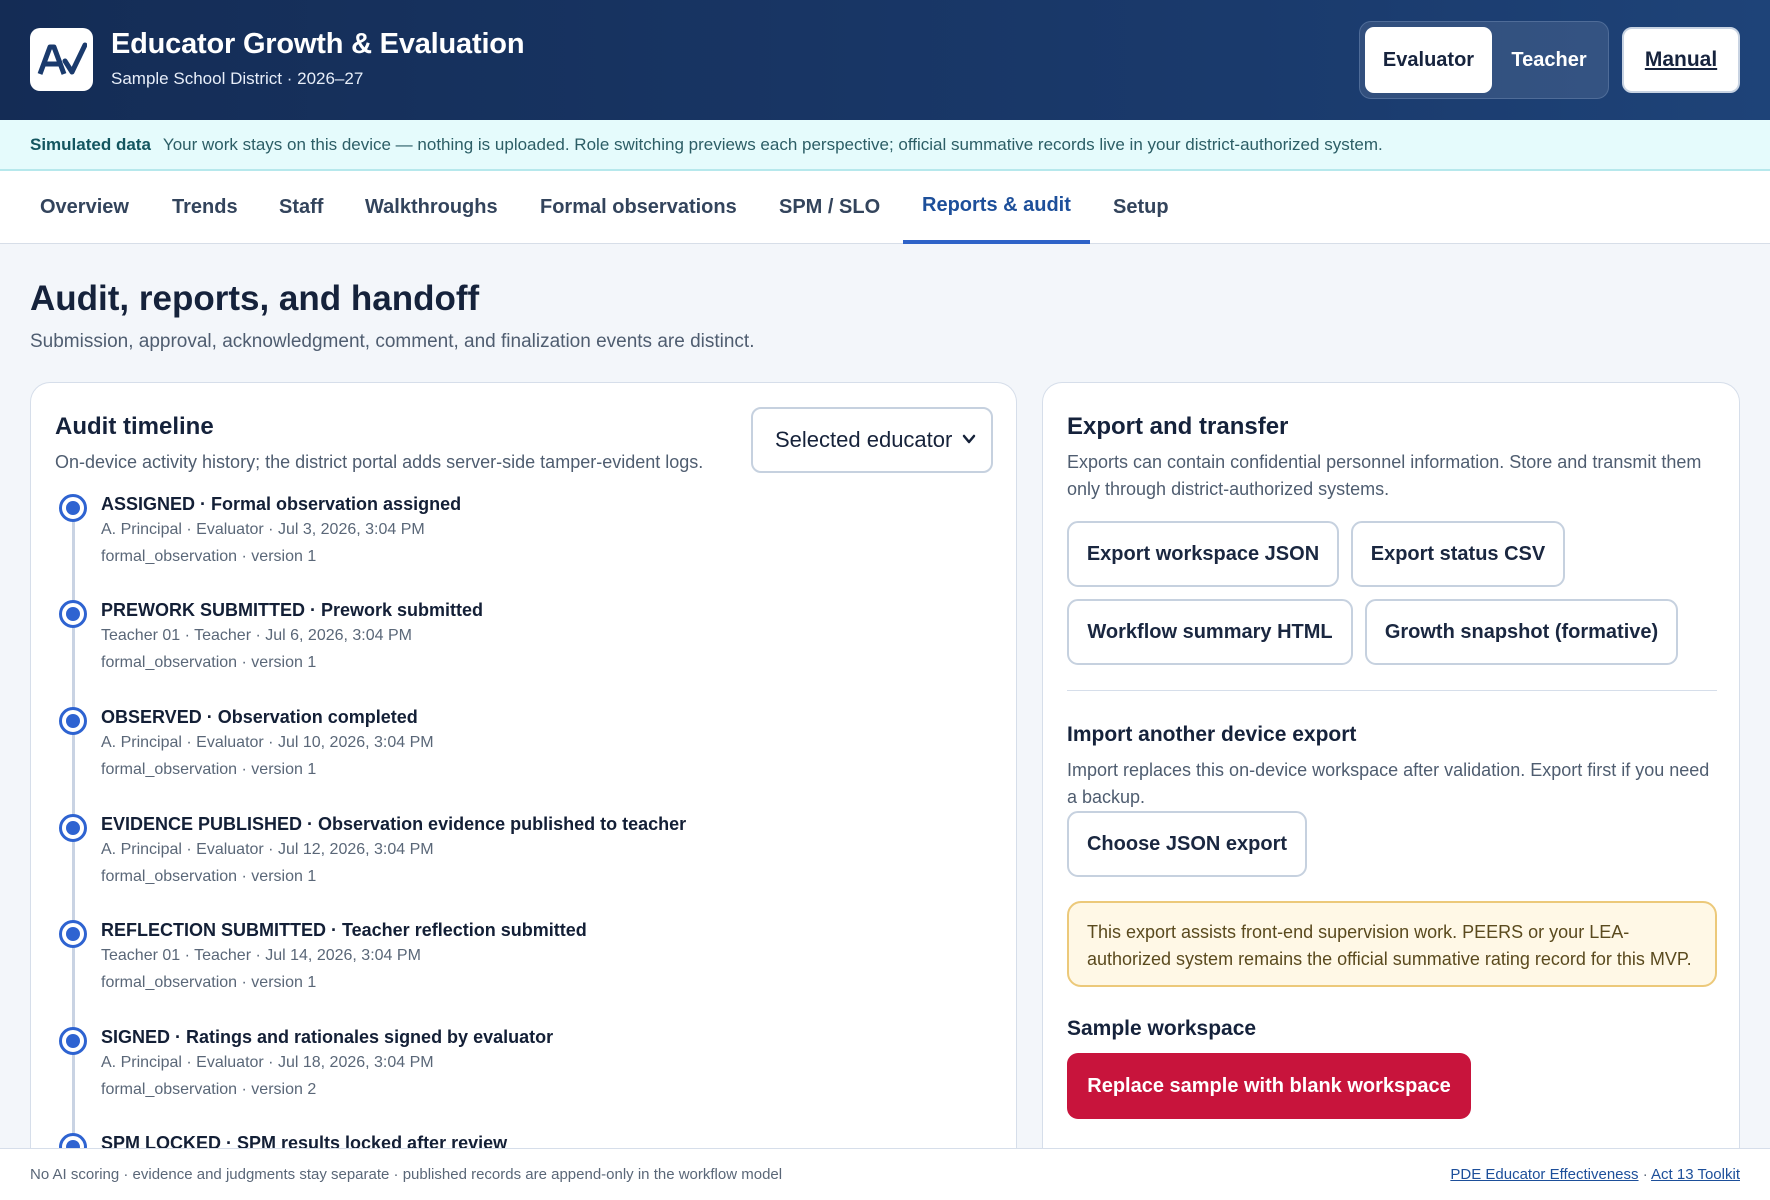  I want to click on educator-select: Selected educator, so click(872, 440).